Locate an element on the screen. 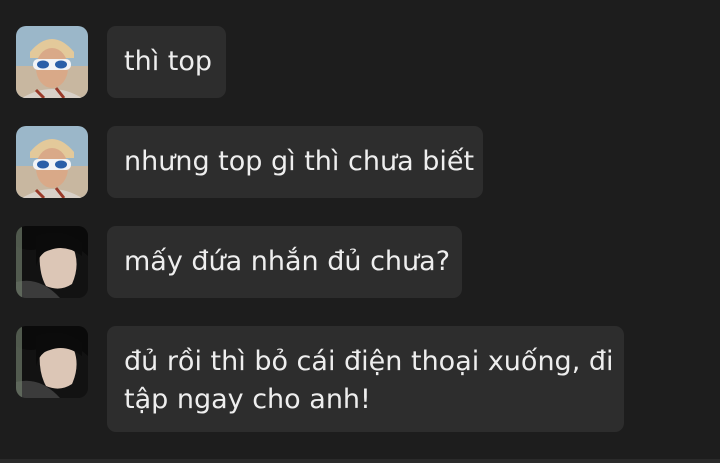 This screenshot has height=463, width=720. message-text: nhưng top gì thì chưa biết is located at coordinates (299, 161).